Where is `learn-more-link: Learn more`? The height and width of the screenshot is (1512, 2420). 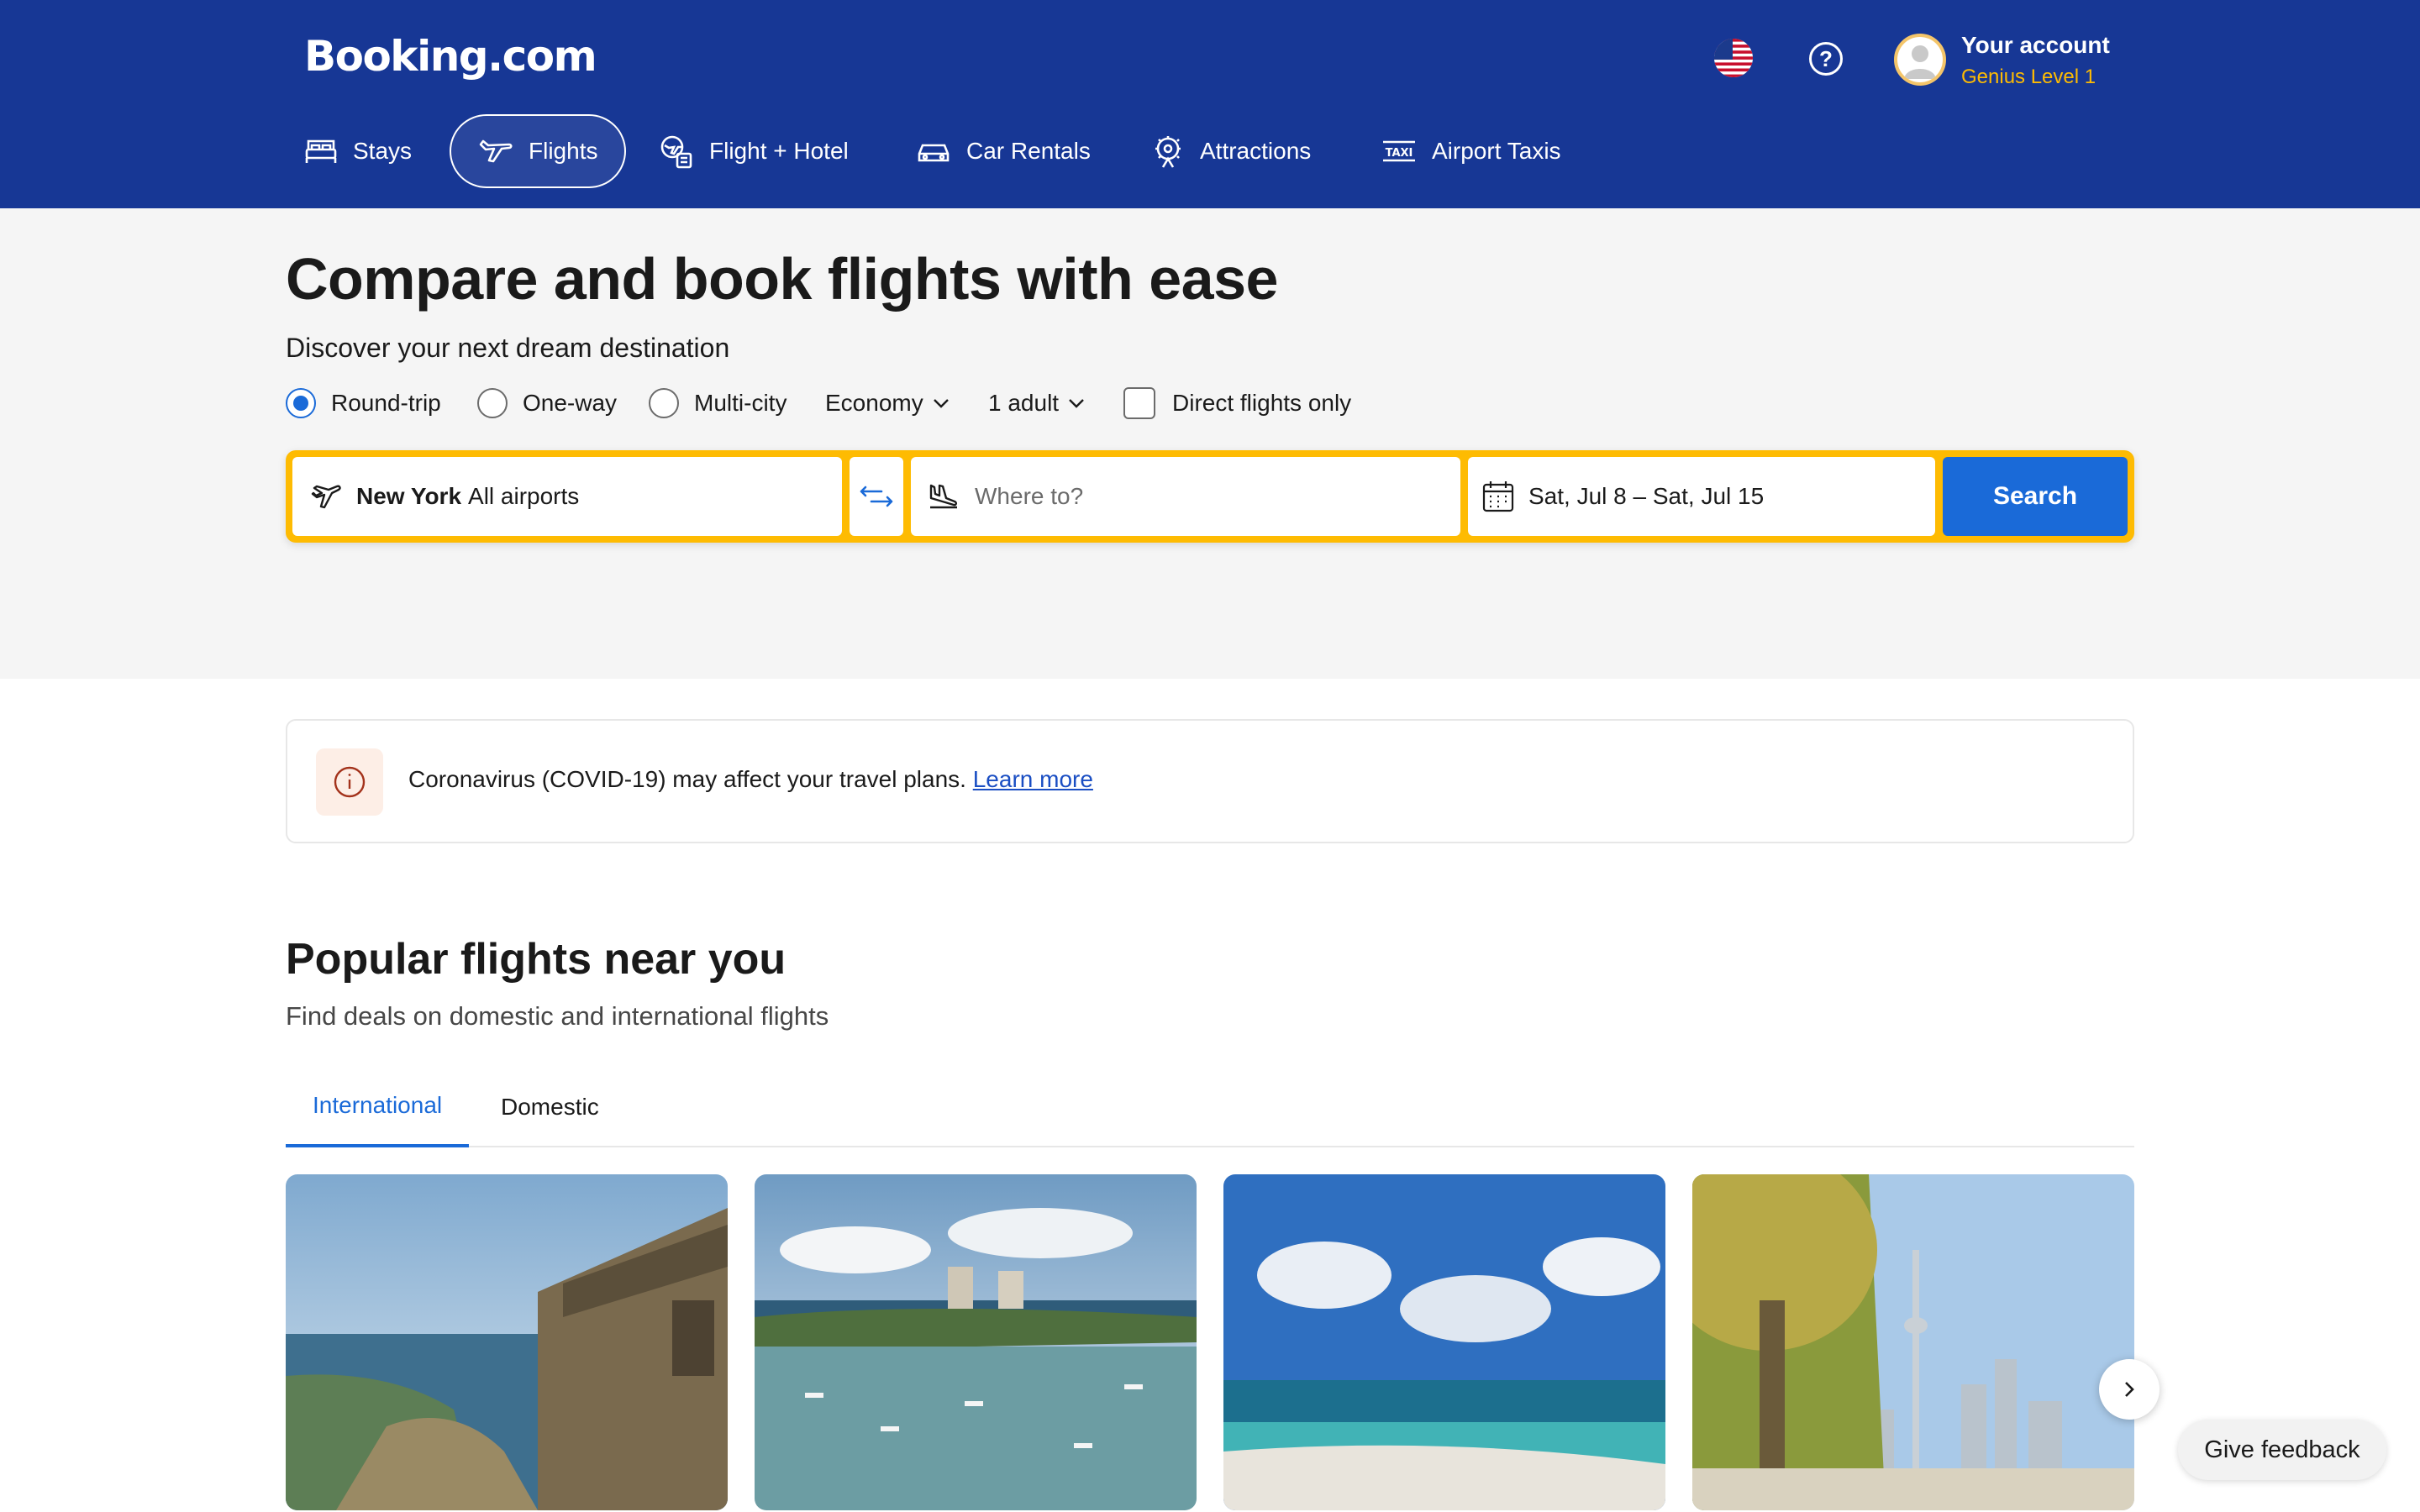
learn-more-link: Learn more is located at coordinates (1033, 779).